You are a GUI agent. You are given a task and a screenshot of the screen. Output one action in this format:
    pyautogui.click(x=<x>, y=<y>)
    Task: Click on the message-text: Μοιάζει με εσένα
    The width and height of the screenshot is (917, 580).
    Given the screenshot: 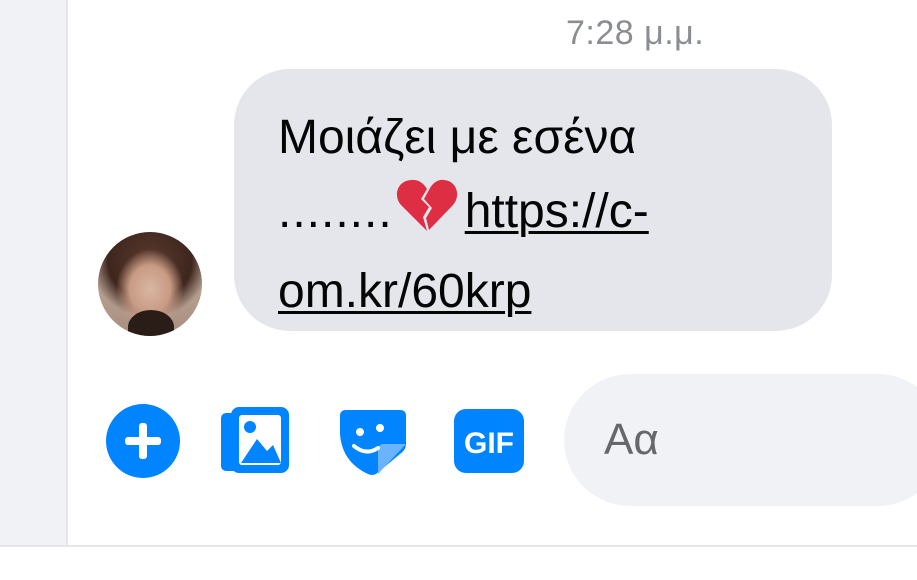 What is the action you would take?
    pyautogui.click(x=457, y=137)
    